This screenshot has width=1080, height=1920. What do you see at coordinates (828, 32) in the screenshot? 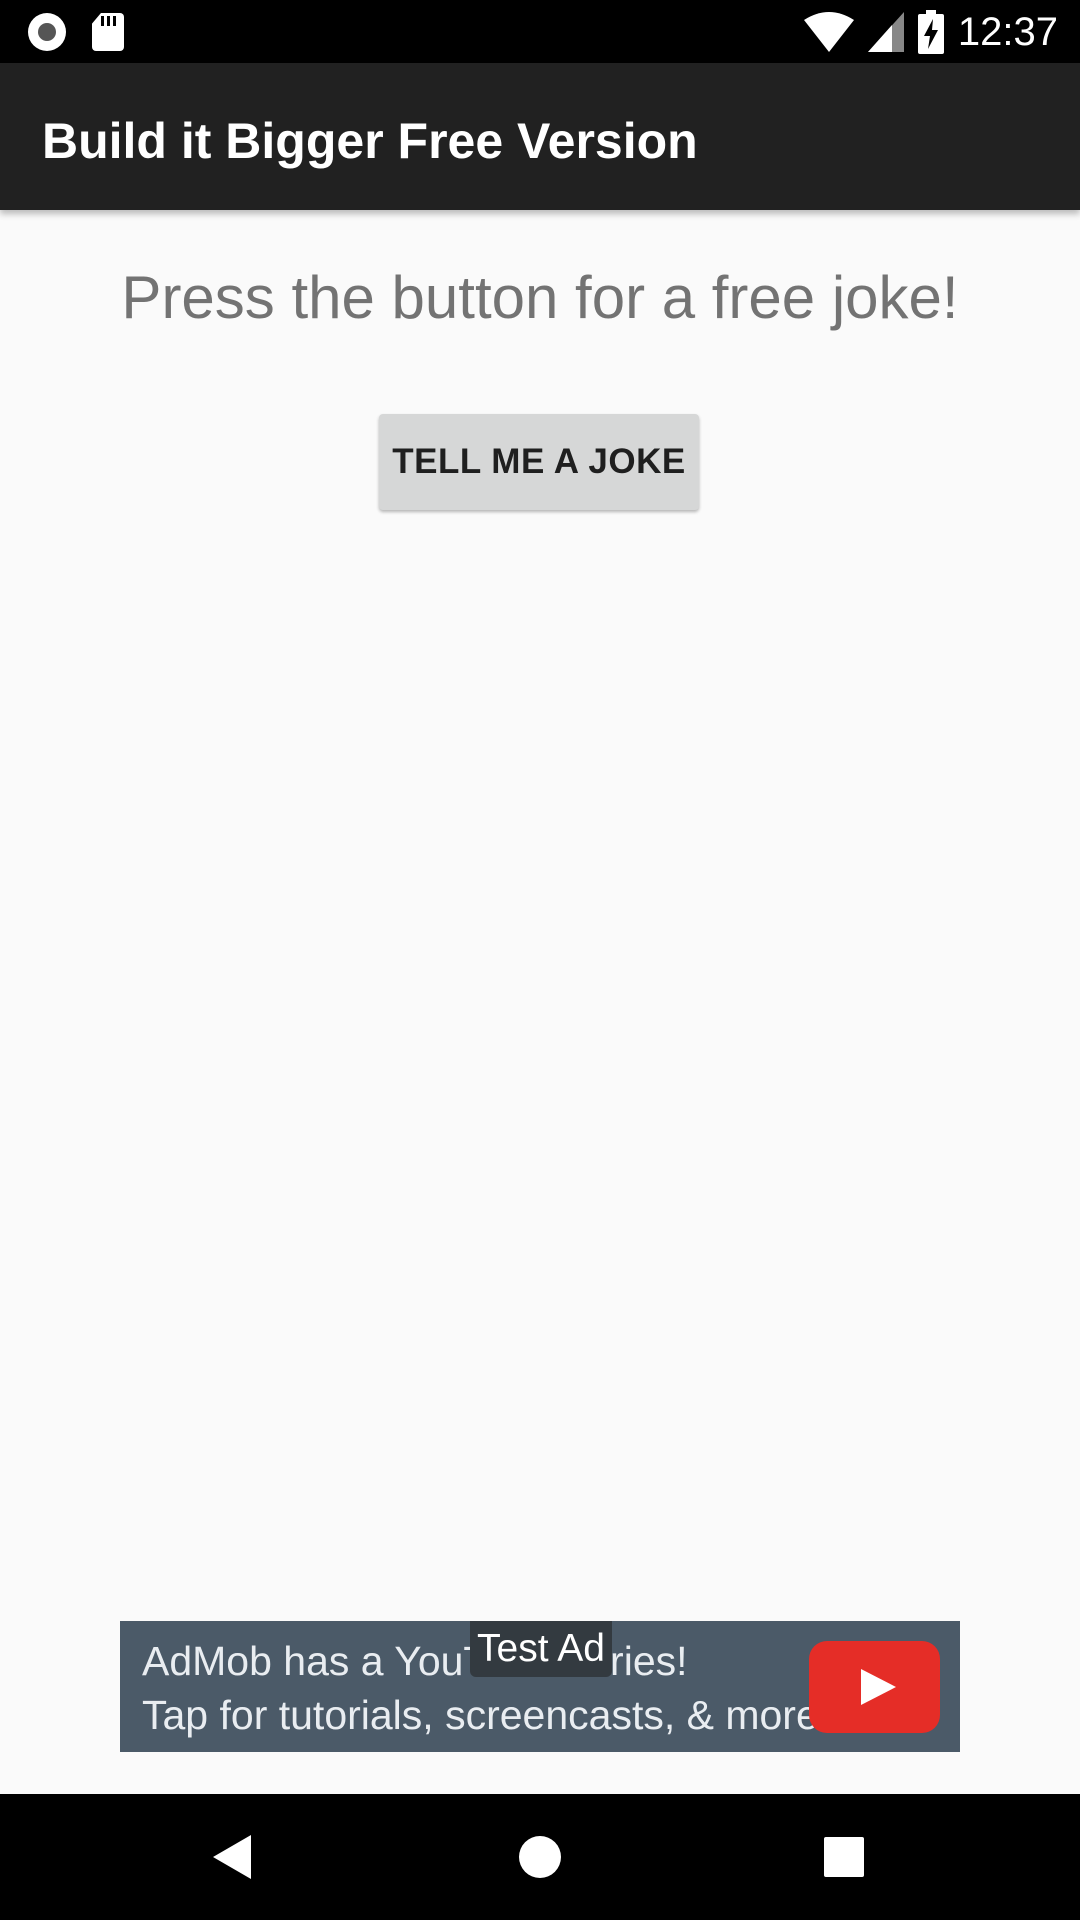
I see `wifi-icon` at bounding box center [828, 32].